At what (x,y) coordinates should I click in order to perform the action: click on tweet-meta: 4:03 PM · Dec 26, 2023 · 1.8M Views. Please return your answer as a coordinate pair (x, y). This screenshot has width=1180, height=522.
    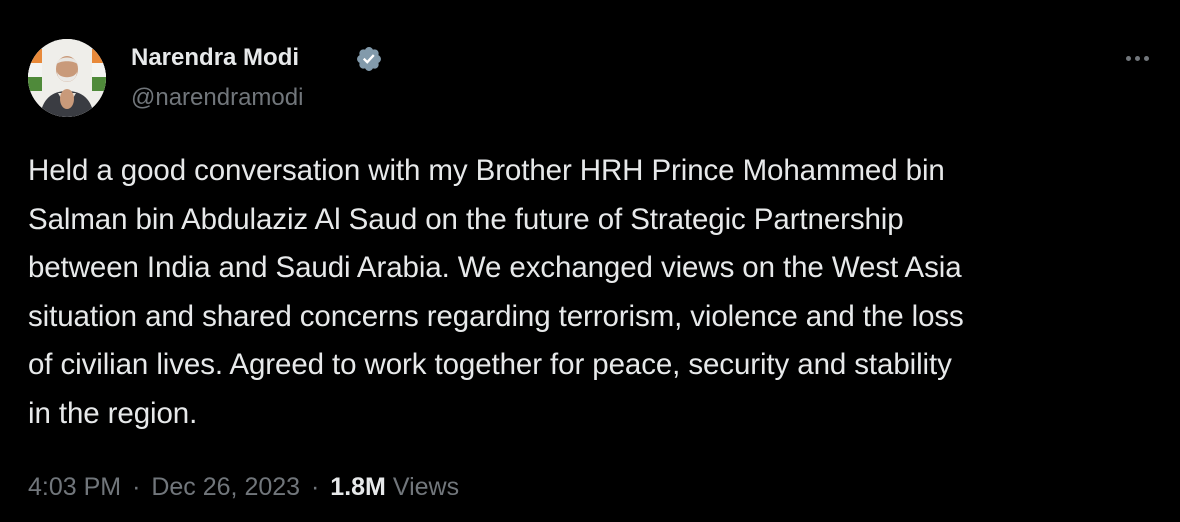
    Looking at the image, I should click on (243, 487).